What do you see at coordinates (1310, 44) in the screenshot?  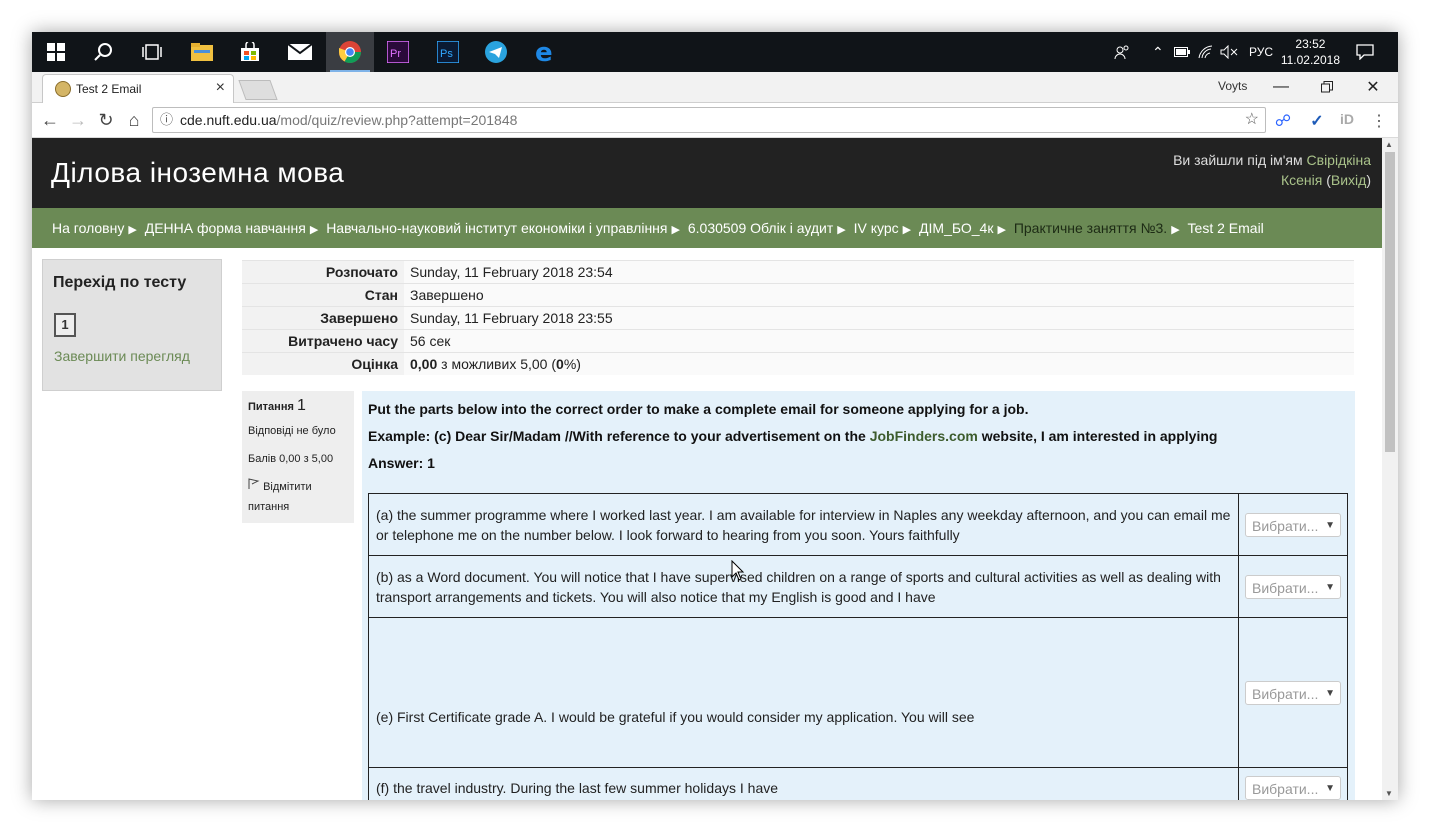 I see `clock-time: 23:52` at bounding box center [1310, 44].